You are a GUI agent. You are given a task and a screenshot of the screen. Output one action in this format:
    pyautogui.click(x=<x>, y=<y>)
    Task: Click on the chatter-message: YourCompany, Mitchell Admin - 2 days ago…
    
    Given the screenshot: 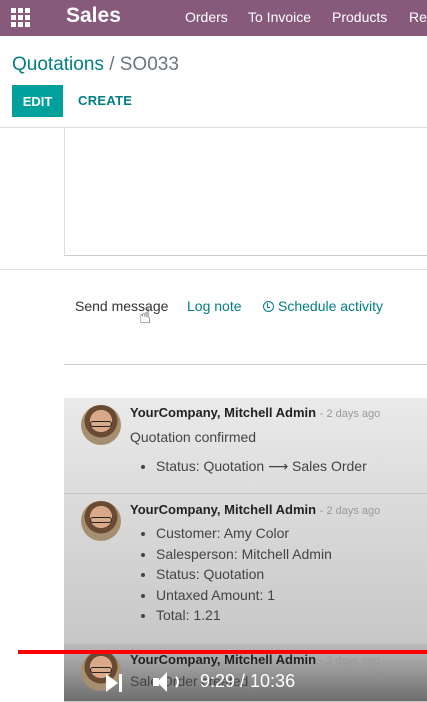 What is the action you would take?
    pyautogui.click(x=245, y=446)
    